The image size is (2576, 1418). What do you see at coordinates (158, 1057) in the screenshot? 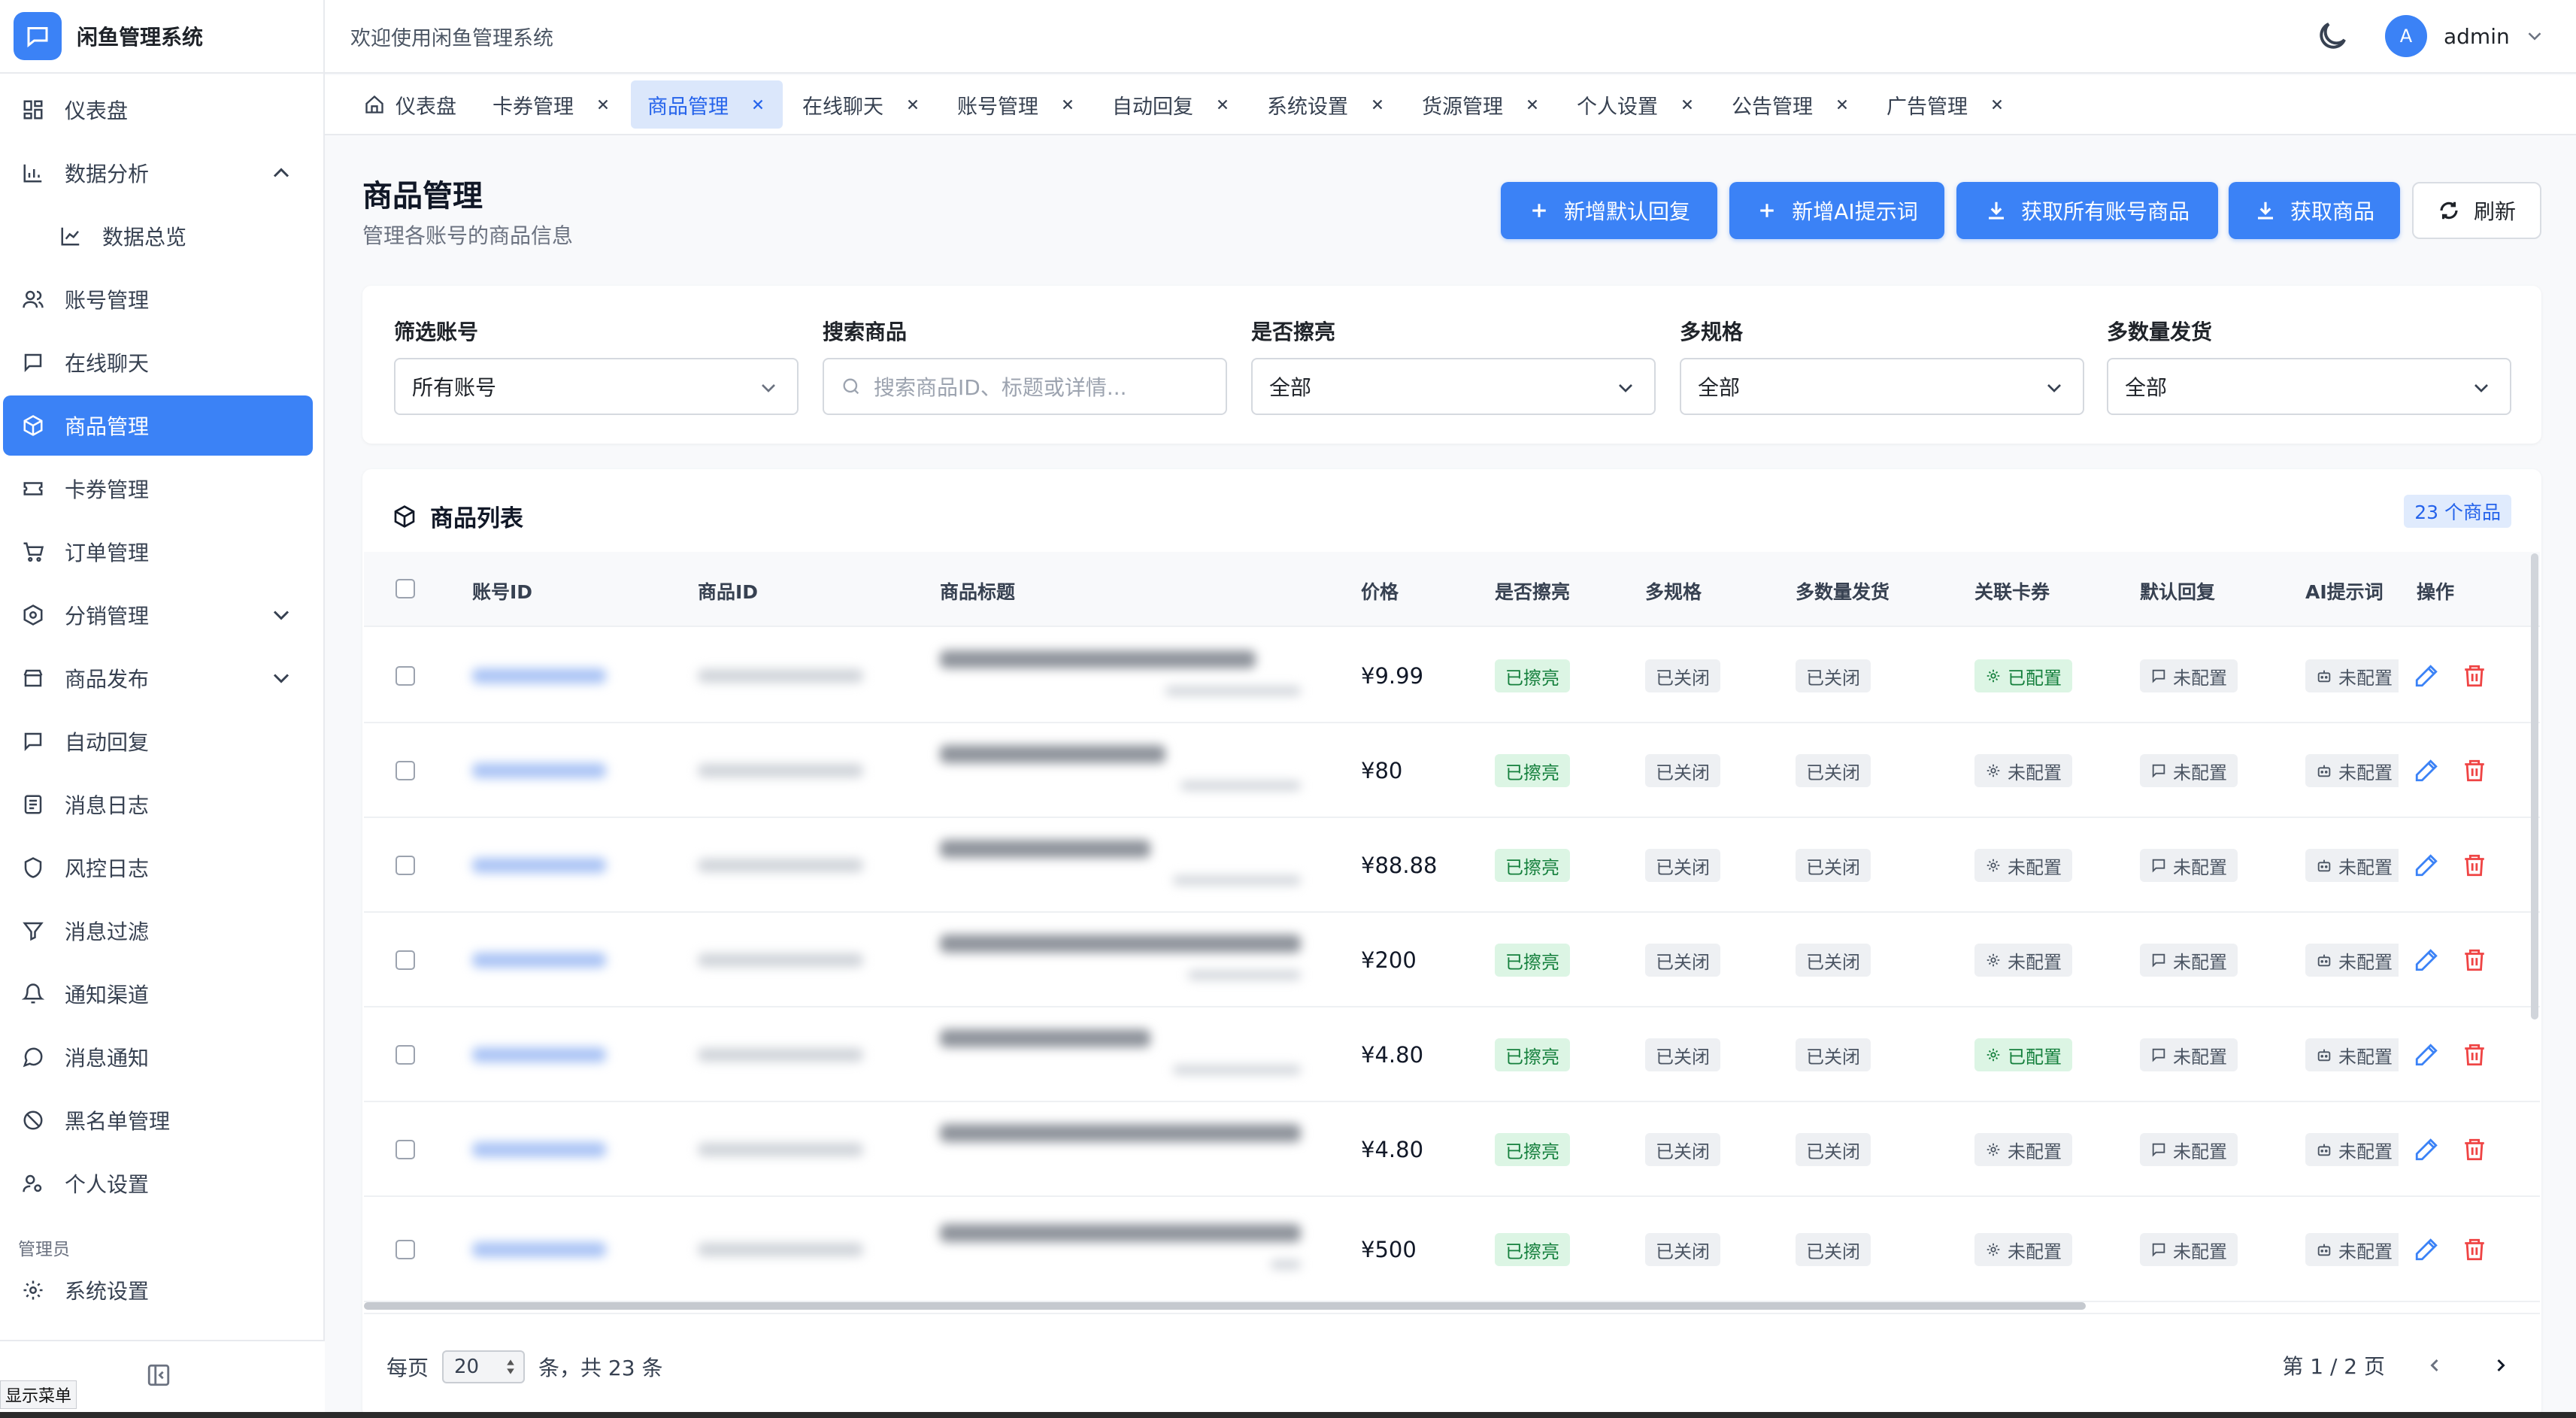
I see `sidebar-item-message-notify: 消息通知` at bounding box center [158, 1057].